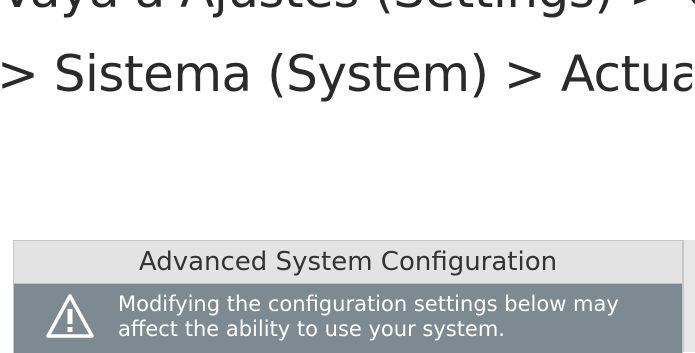 The width and height of the screenshot is (695, 353). Describe the element at coordinates (348, 262) in the screenshot. I see `panel-title: Advanced System Configuration` at that location.